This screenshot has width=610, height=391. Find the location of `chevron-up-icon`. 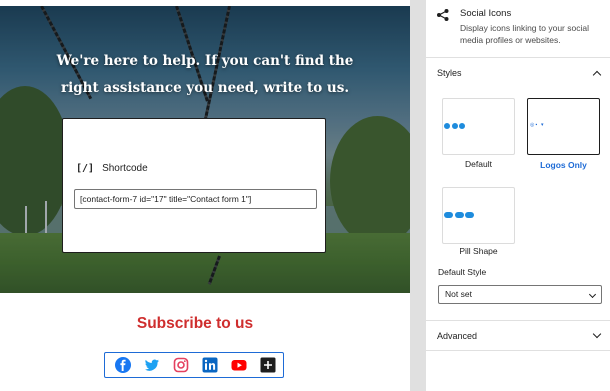

chevron-up-icon is located at coordinates (597, 74).